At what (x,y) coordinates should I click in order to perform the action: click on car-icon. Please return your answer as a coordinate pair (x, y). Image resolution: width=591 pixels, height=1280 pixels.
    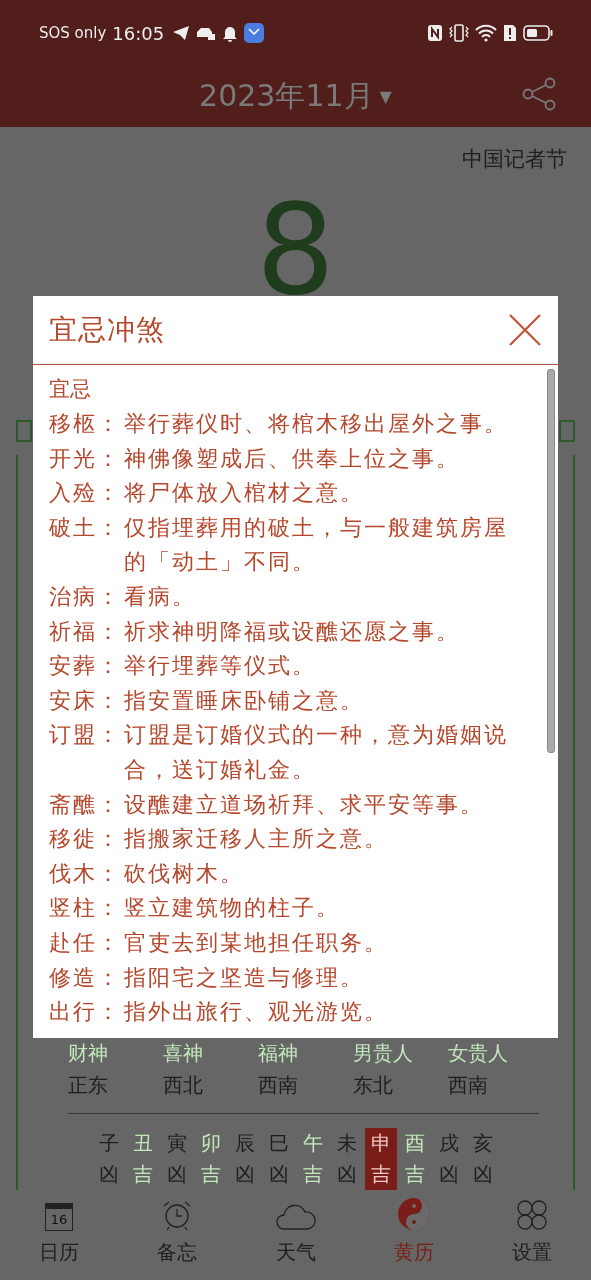
    Looking at the image, I should click on (206, 33).